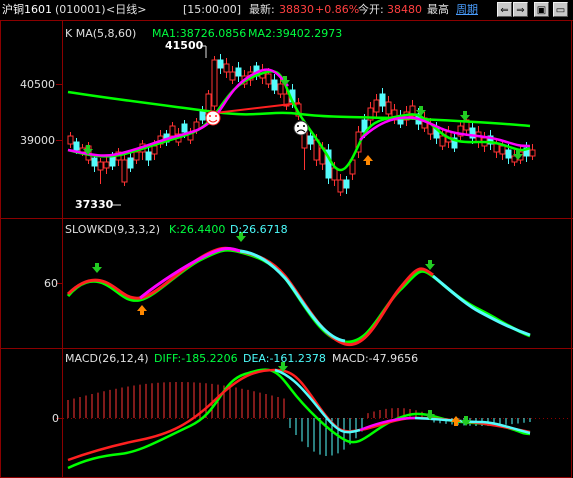 The image size is (573, 478). I want to click on ytick-label-60: 60, so click(51, 283).